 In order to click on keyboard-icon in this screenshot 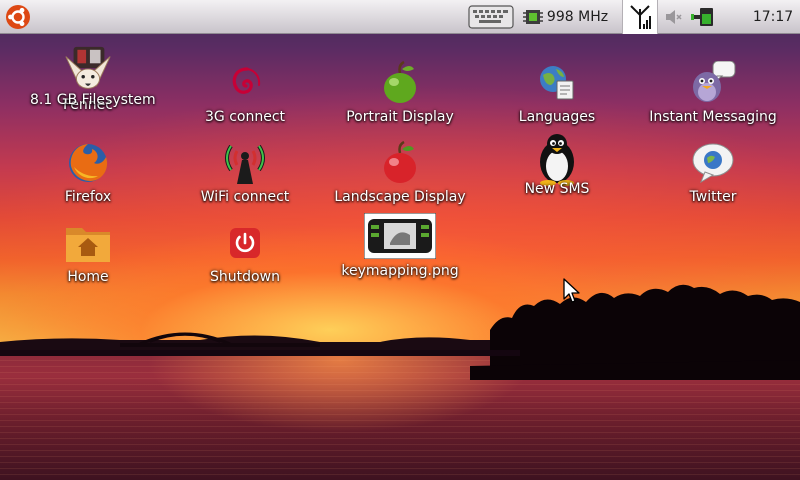, I will do `click(491, 17)`.